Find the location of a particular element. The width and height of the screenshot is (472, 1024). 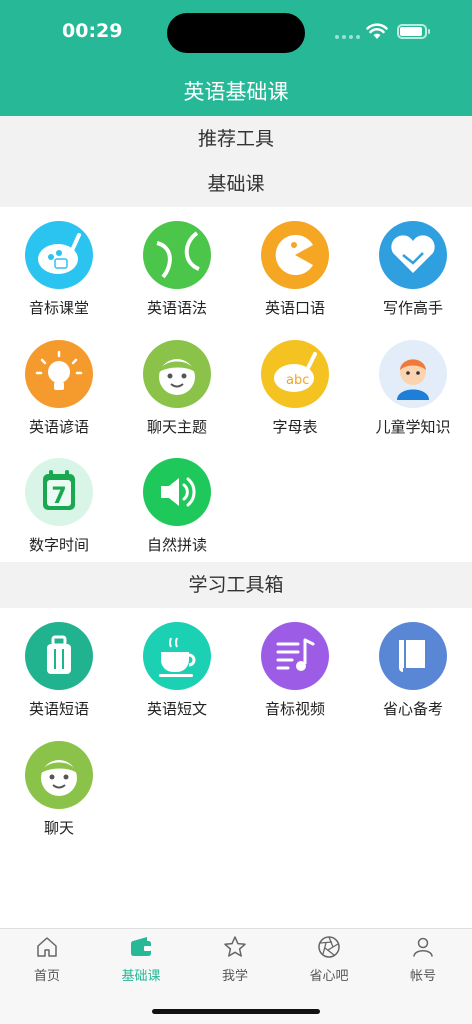

tab-my-learning: 我学 is located at coordinates (235, 959).